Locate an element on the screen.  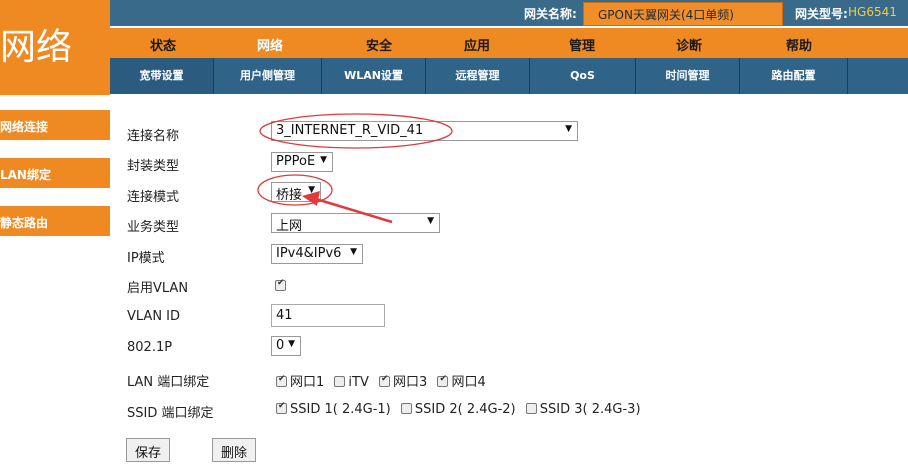
lan-port4-checkbox is located at coordinates (443, 380).